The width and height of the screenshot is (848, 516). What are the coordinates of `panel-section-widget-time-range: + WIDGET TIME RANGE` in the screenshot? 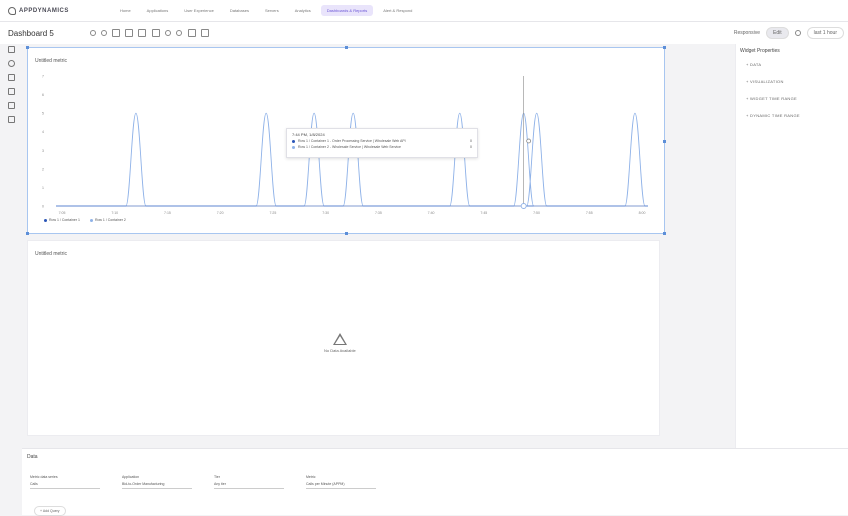 It's located at (795, 98).